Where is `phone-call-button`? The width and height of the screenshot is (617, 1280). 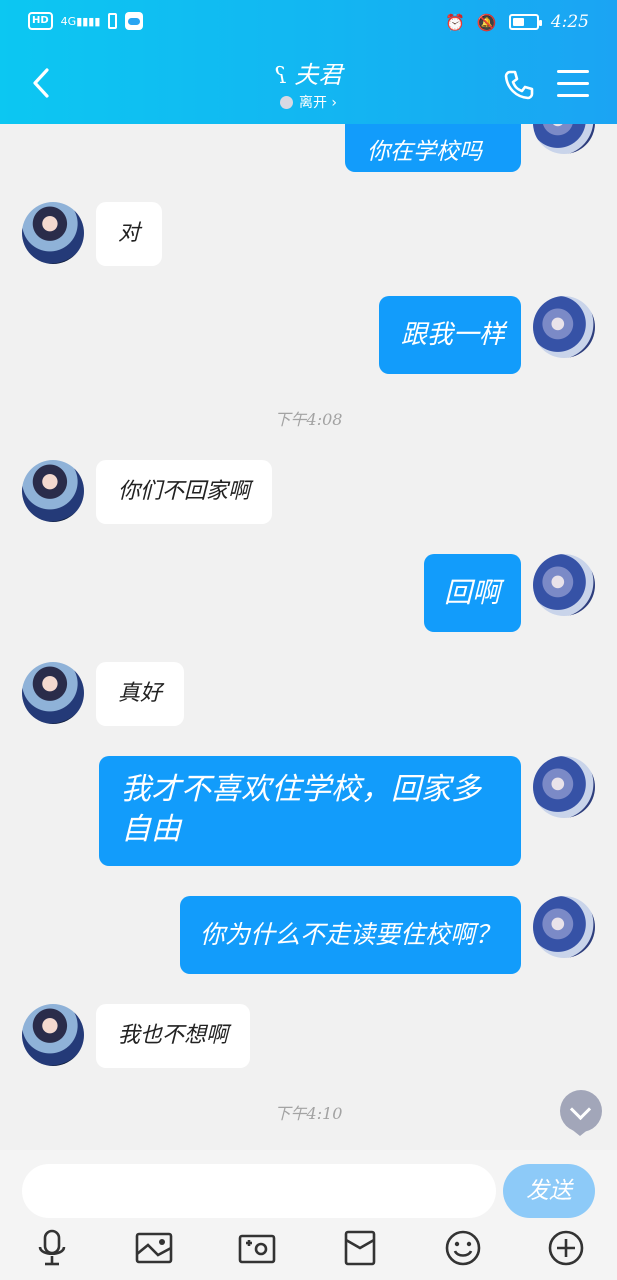 phone-call-button is located at coordinates (519, 85).